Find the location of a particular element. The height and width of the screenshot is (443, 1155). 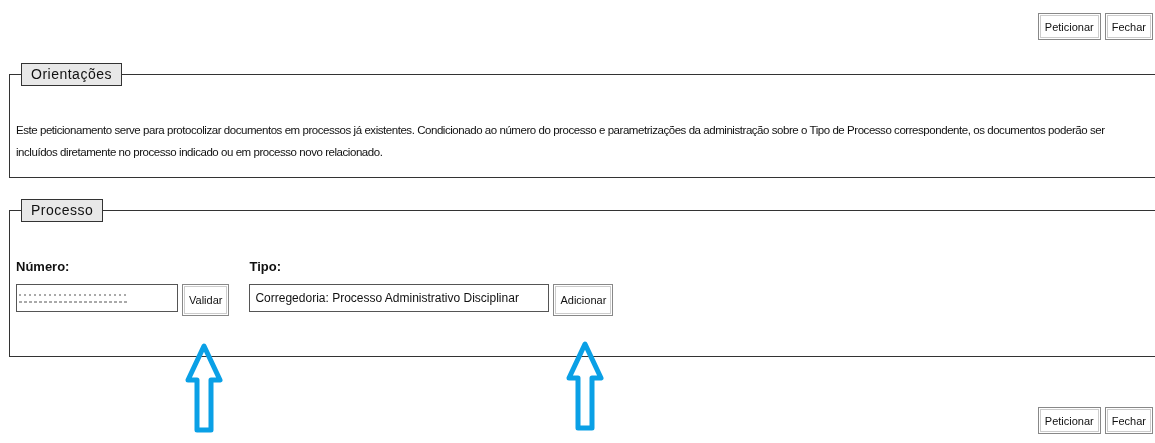

instructions-paragraph: Este peticionamento serve para protocolizar documentos em processos já existentes. Condicionado ao número do processo e parametrizações da administração sobre o Tipo de Processo correspondente, os documentos poderão ser incluídos diretamente no processo indicado ou em processo novo relacionado. is located at coordinates (561, 141).